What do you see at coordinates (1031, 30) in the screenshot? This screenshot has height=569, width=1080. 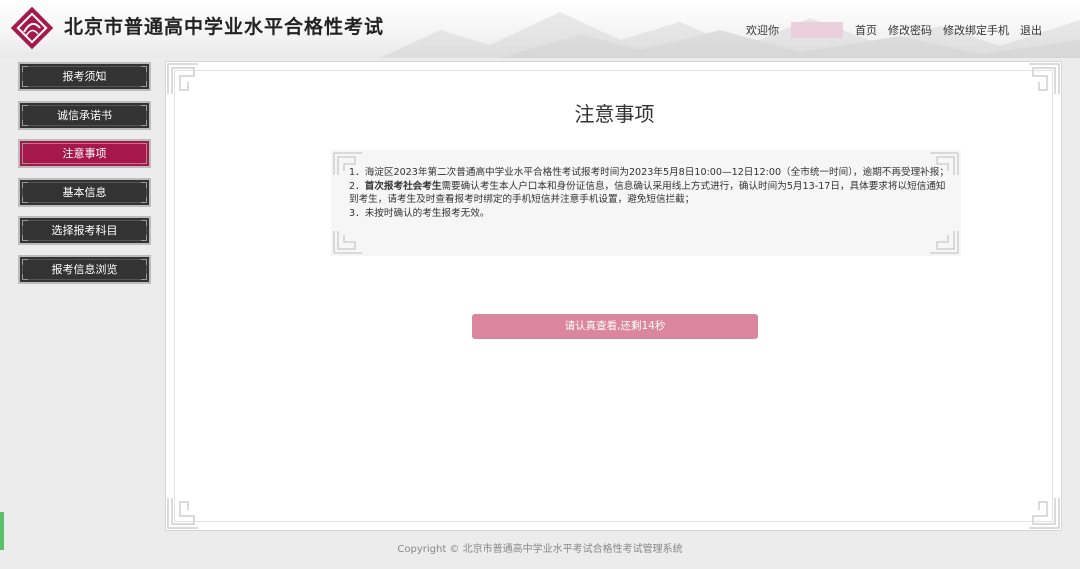 I see `nav-logout-link: 退出` at bounding box center [1031, 30].